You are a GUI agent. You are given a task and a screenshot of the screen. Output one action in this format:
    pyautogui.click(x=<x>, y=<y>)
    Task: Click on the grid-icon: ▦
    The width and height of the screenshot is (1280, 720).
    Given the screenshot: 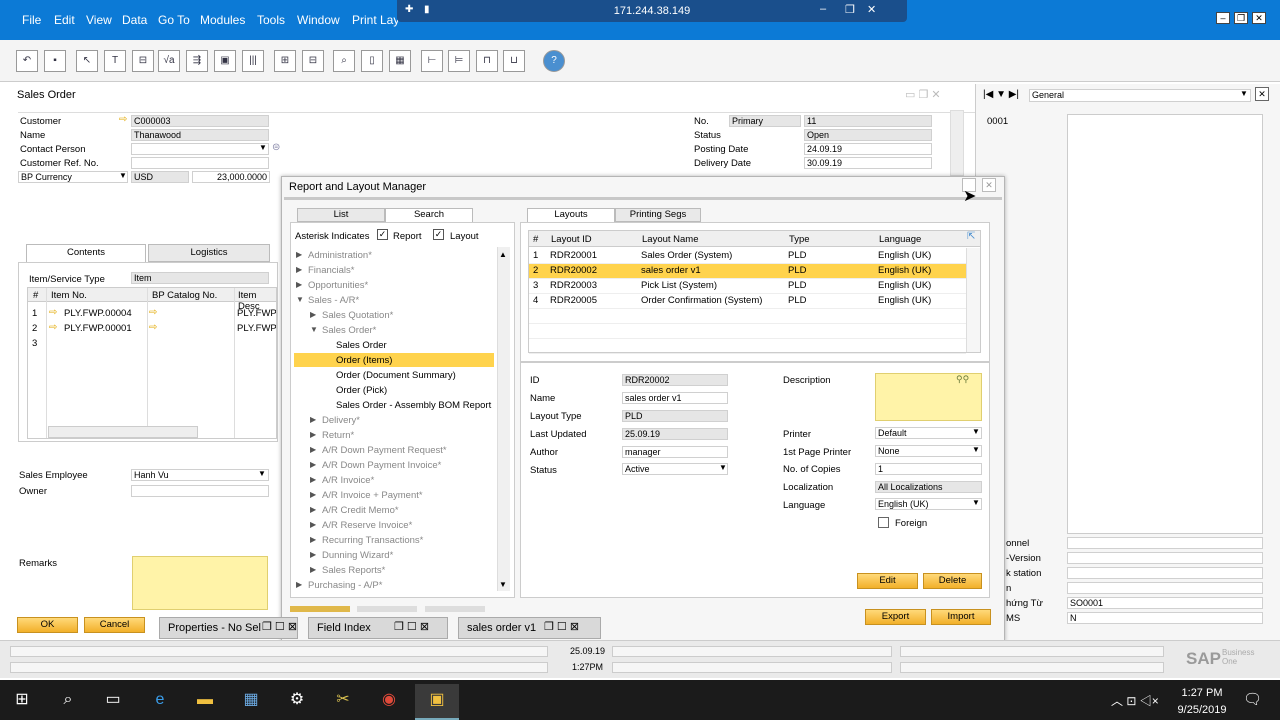 What is the action you would take?
    pyautogui.click(x=400, y=61)
    